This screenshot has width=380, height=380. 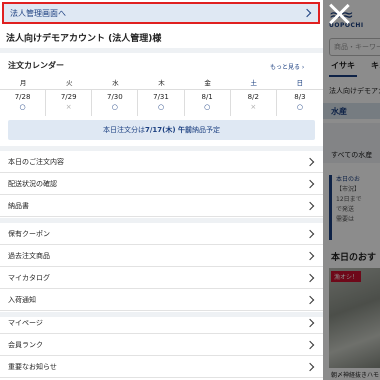 What do you see at coordinates (23, 102) in the screenshot?
I see `calendar-cell: 7/28 ○` at bounding box center [23, 102].